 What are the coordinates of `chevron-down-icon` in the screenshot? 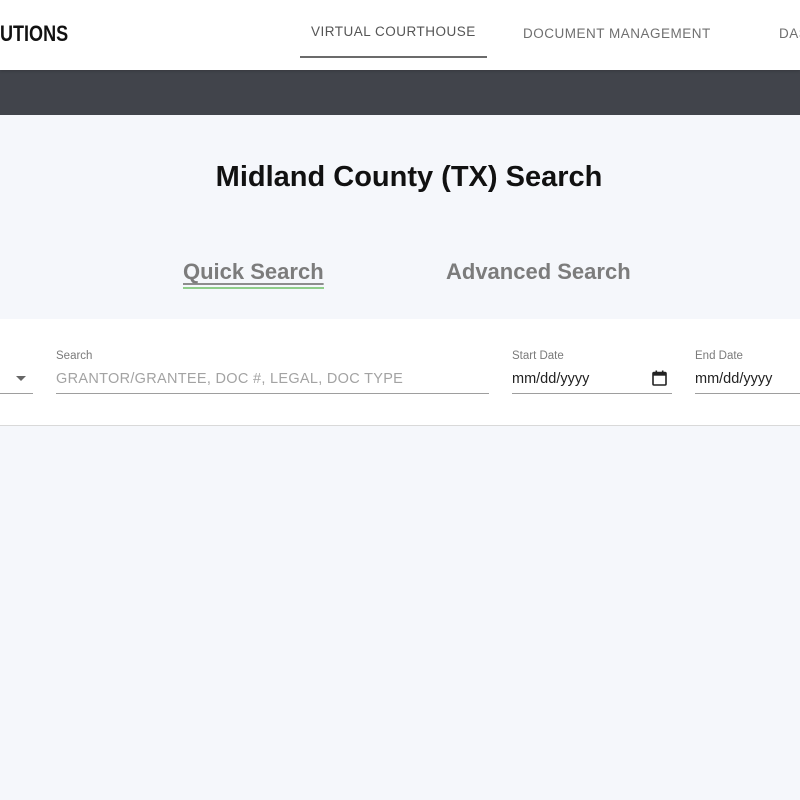 It's located at (21, 378).